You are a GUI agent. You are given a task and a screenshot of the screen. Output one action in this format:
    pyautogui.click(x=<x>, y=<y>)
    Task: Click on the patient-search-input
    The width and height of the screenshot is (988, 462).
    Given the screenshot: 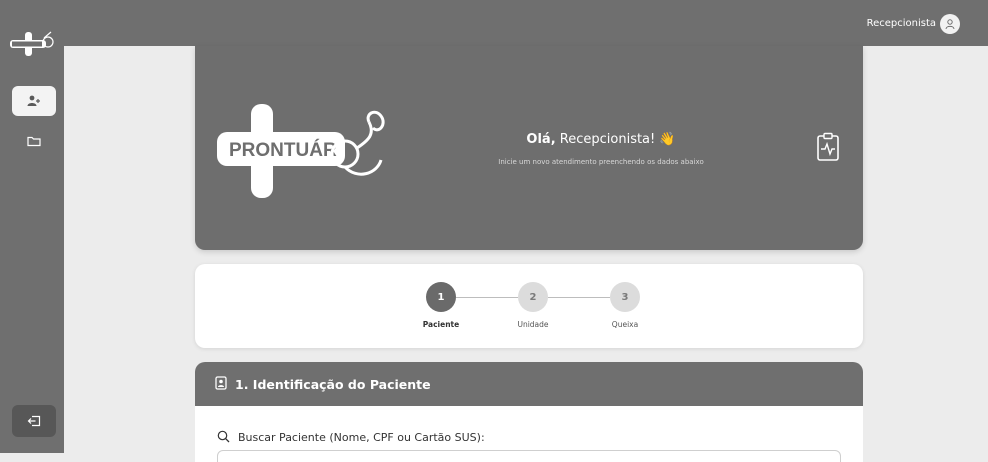 What is the action you would take?
    pyautogui.click(x=529, y=456)
    